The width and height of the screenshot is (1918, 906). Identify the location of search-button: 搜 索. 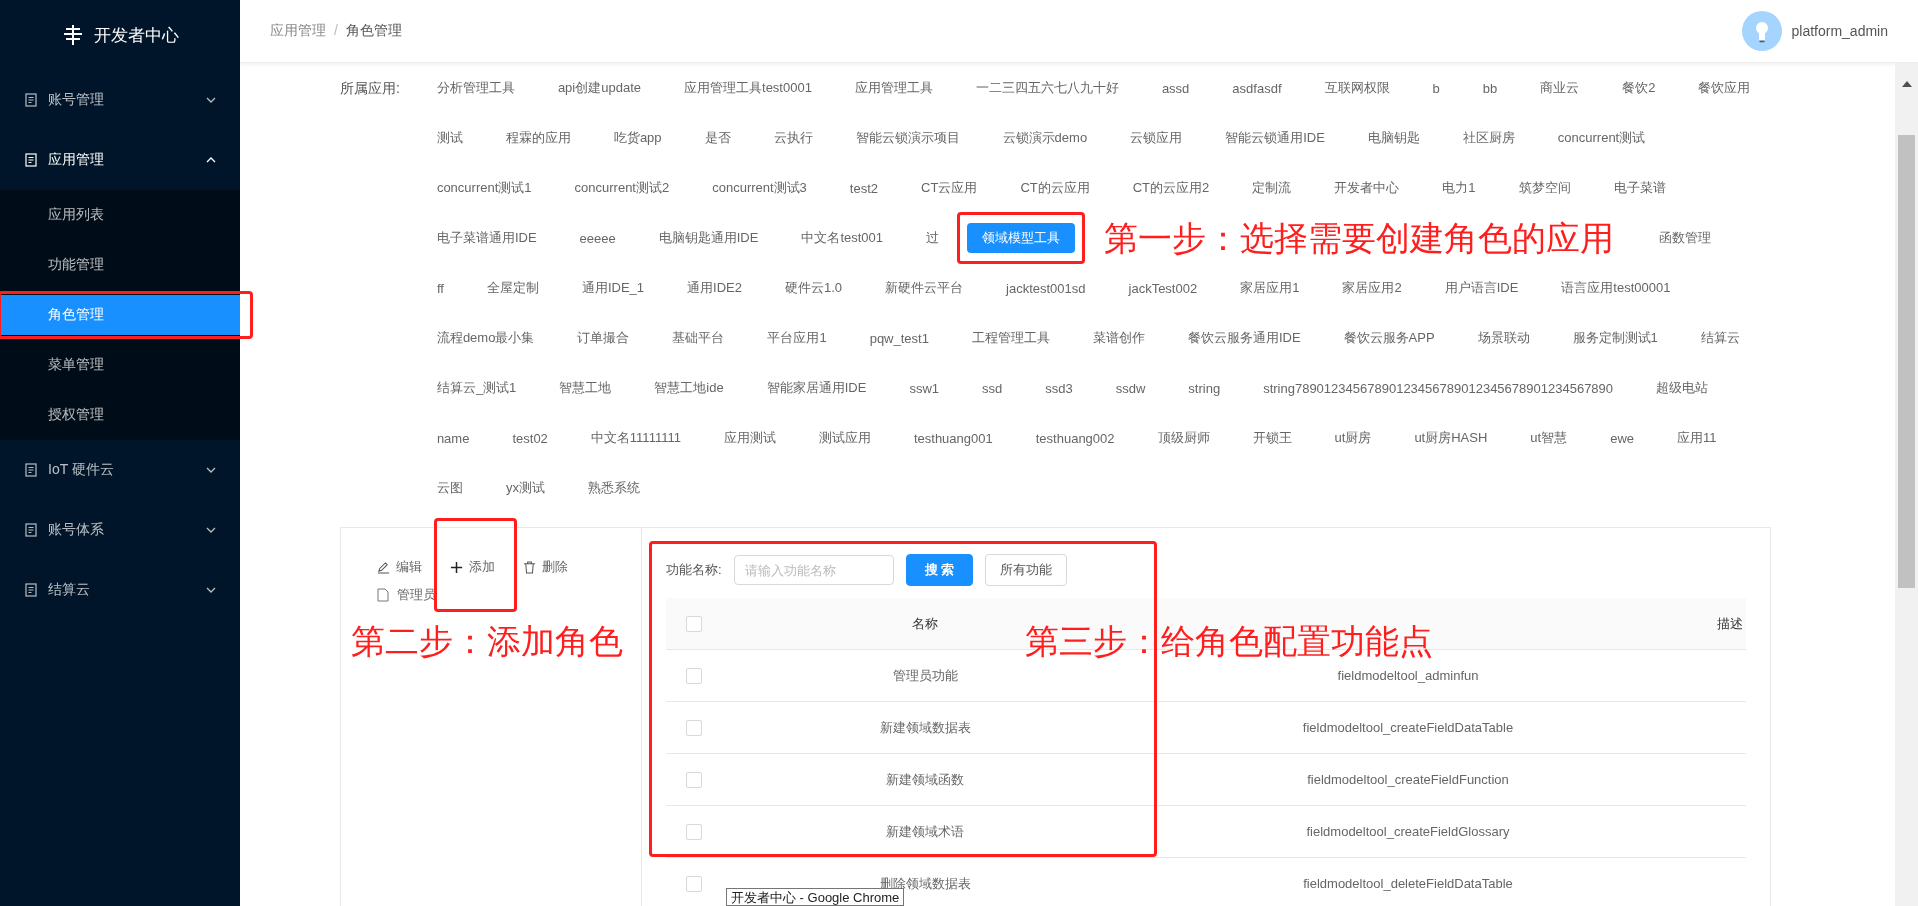
(939, 570).